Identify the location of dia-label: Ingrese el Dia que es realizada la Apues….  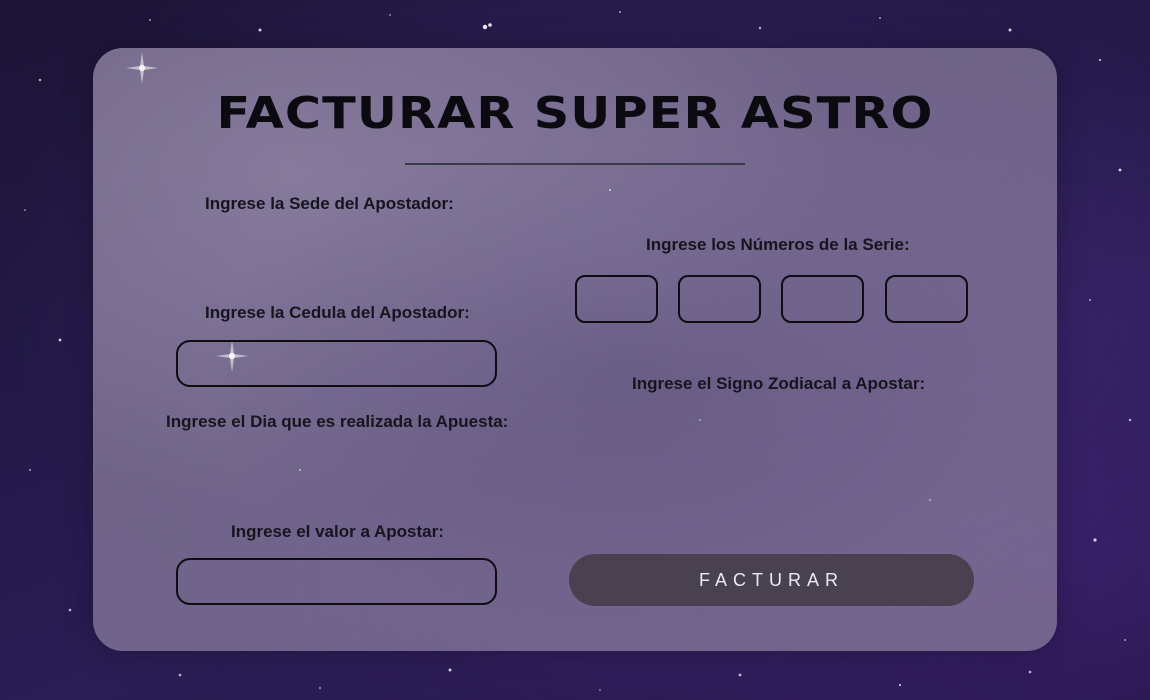
(337, 421).